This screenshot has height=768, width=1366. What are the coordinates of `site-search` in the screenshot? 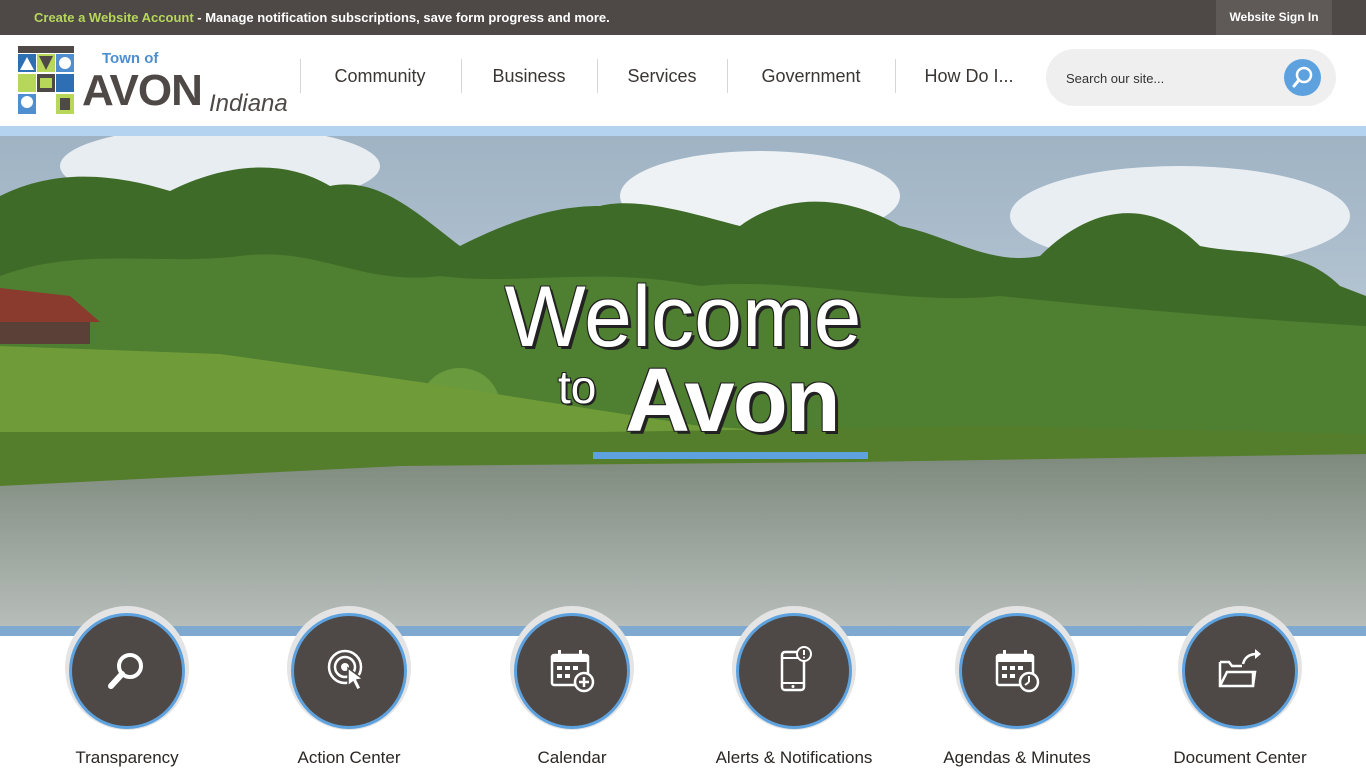 It's located at (1191, 77).